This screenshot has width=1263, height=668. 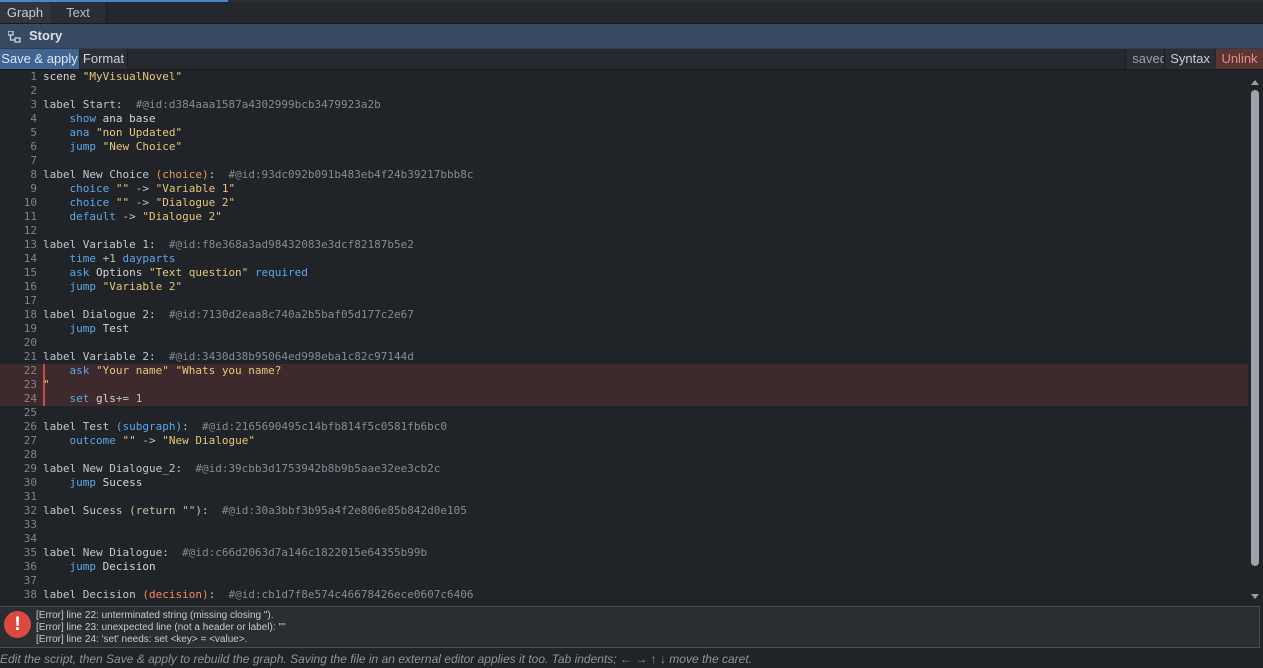 I want to click on code-line: 2, so click(x=624, y=91).